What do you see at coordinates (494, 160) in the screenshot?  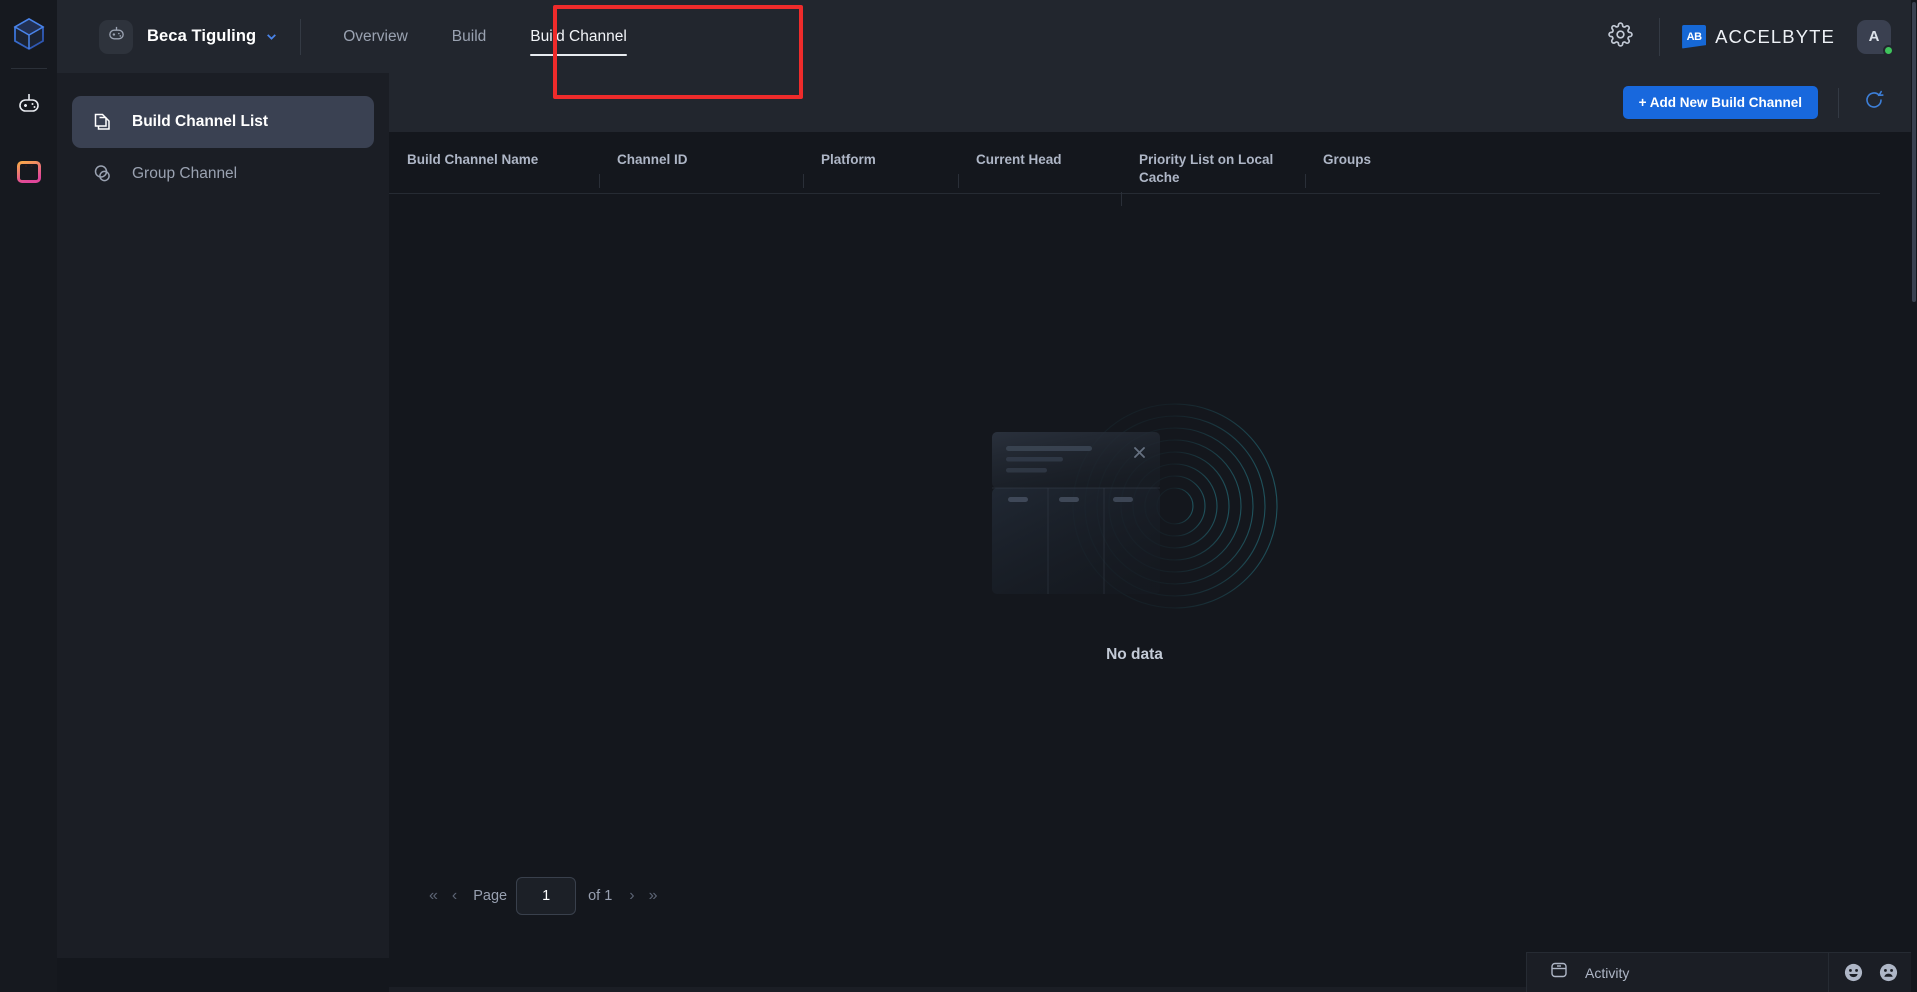 I see `column-header-build-channel-name: Build Channel Name` at bounding box center [494, 160].